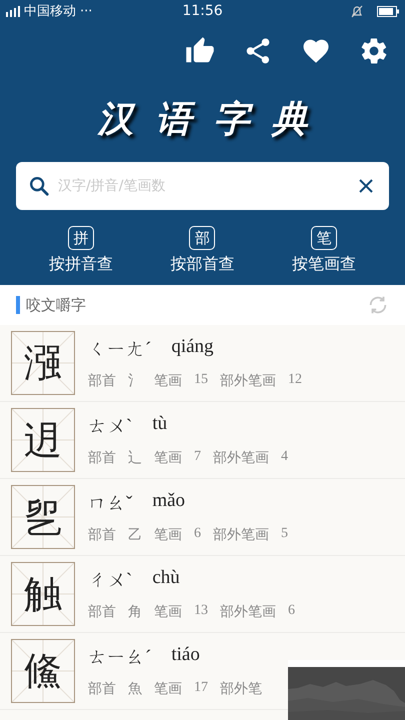  I want to click on lookup-button: 笔 按笔画查, so click(324, 250).